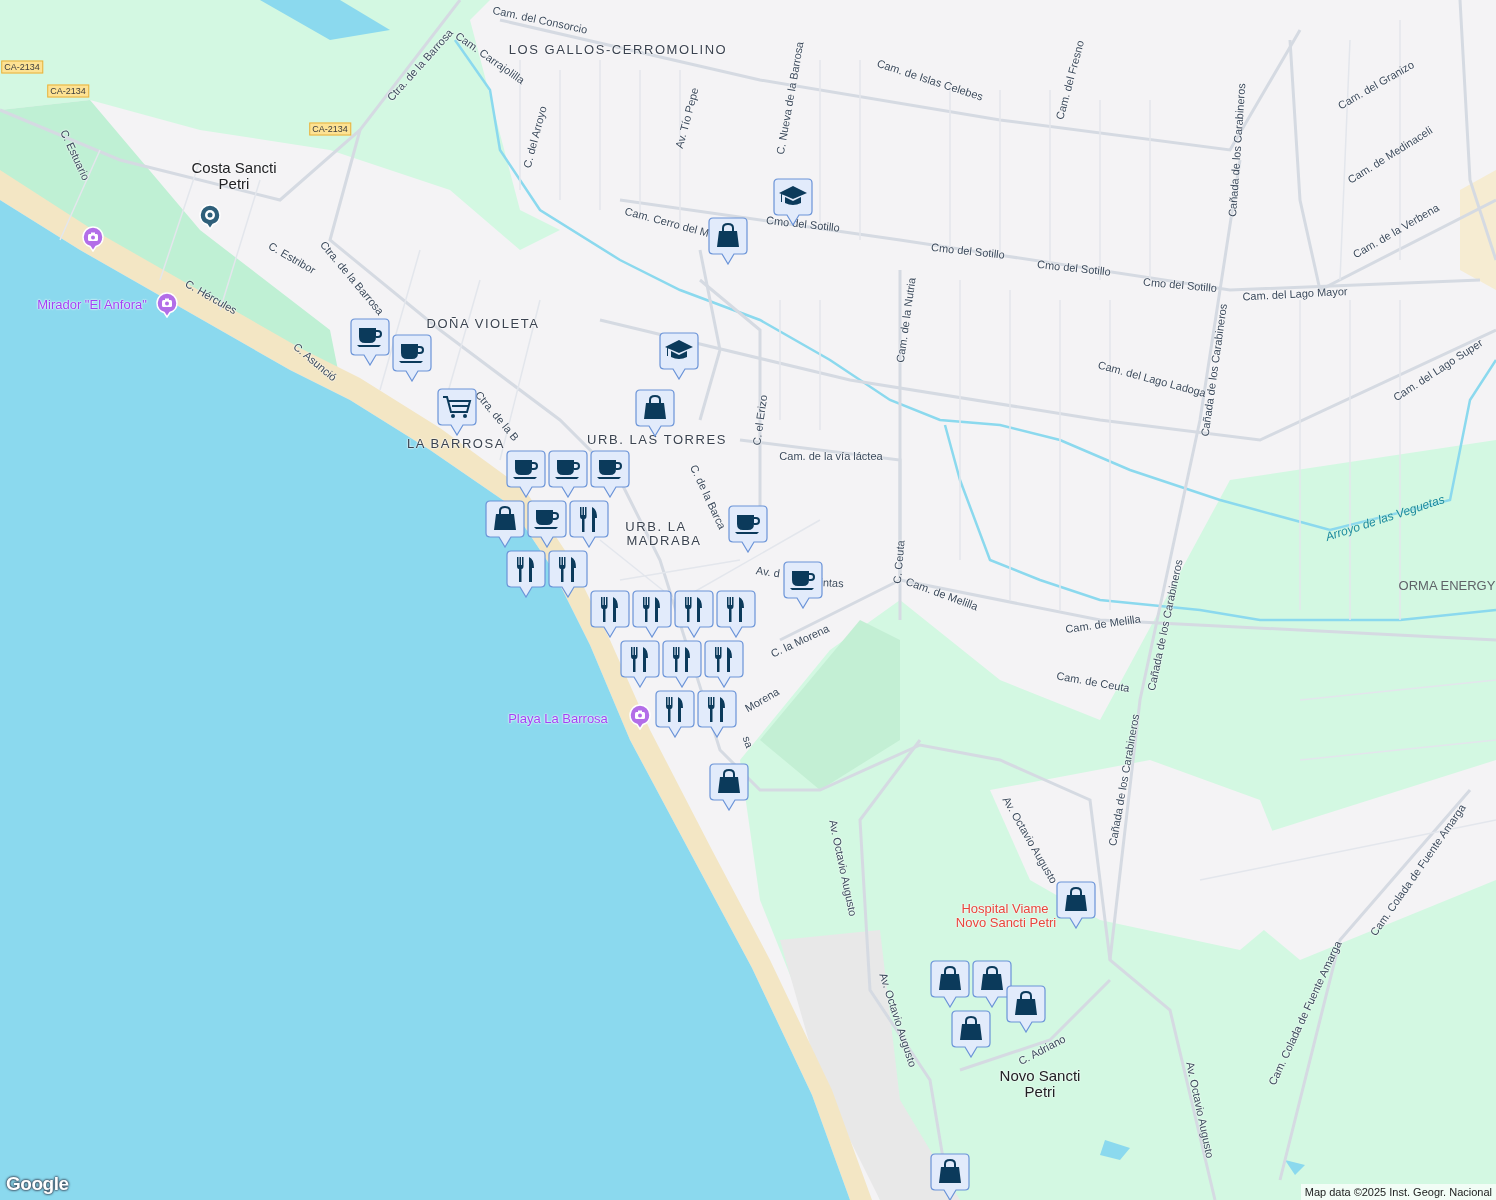  I want to click on street-label: Av. d, so click(768, 572).